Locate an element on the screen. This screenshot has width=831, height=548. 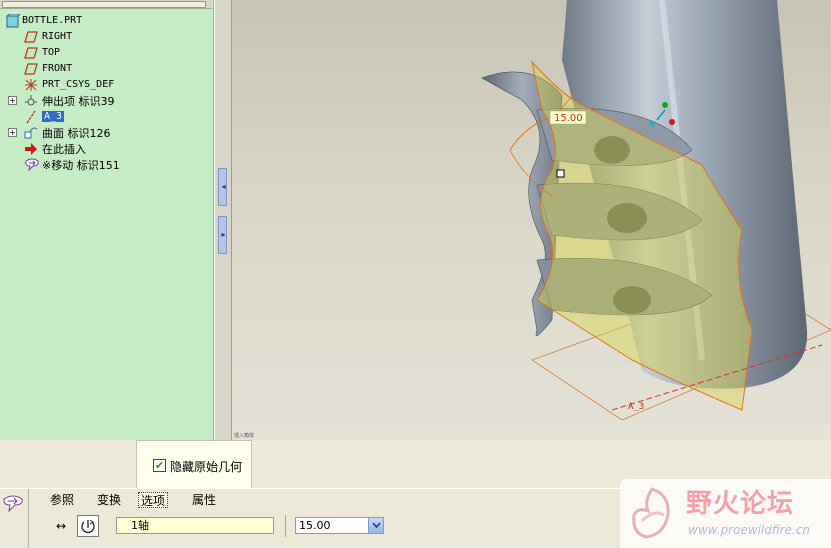
watermark-title: 野火论坛 is located at coordinates (740, 504).